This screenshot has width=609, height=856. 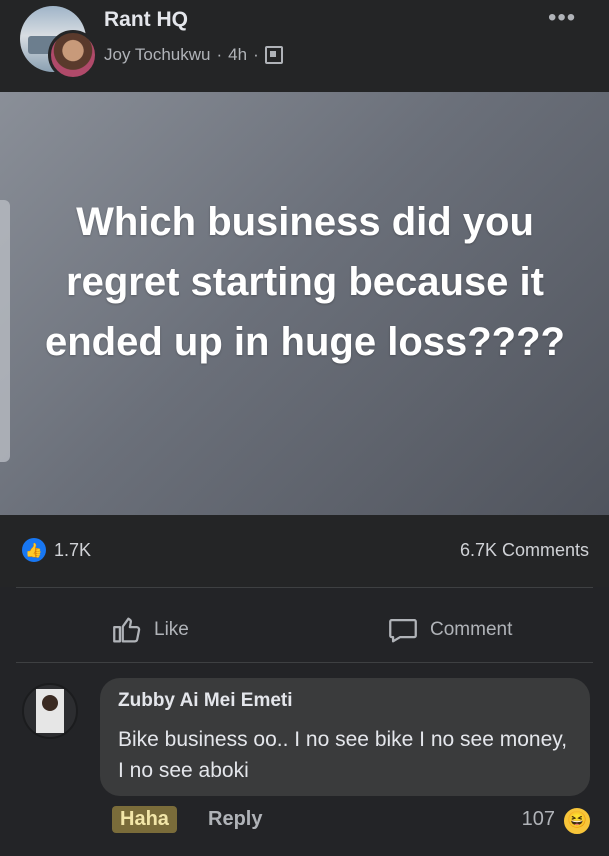 What do you see at coordinates (403, 630) in the screenshot?
I see `comment-bubble-icon` at bounding box center [403, 630].